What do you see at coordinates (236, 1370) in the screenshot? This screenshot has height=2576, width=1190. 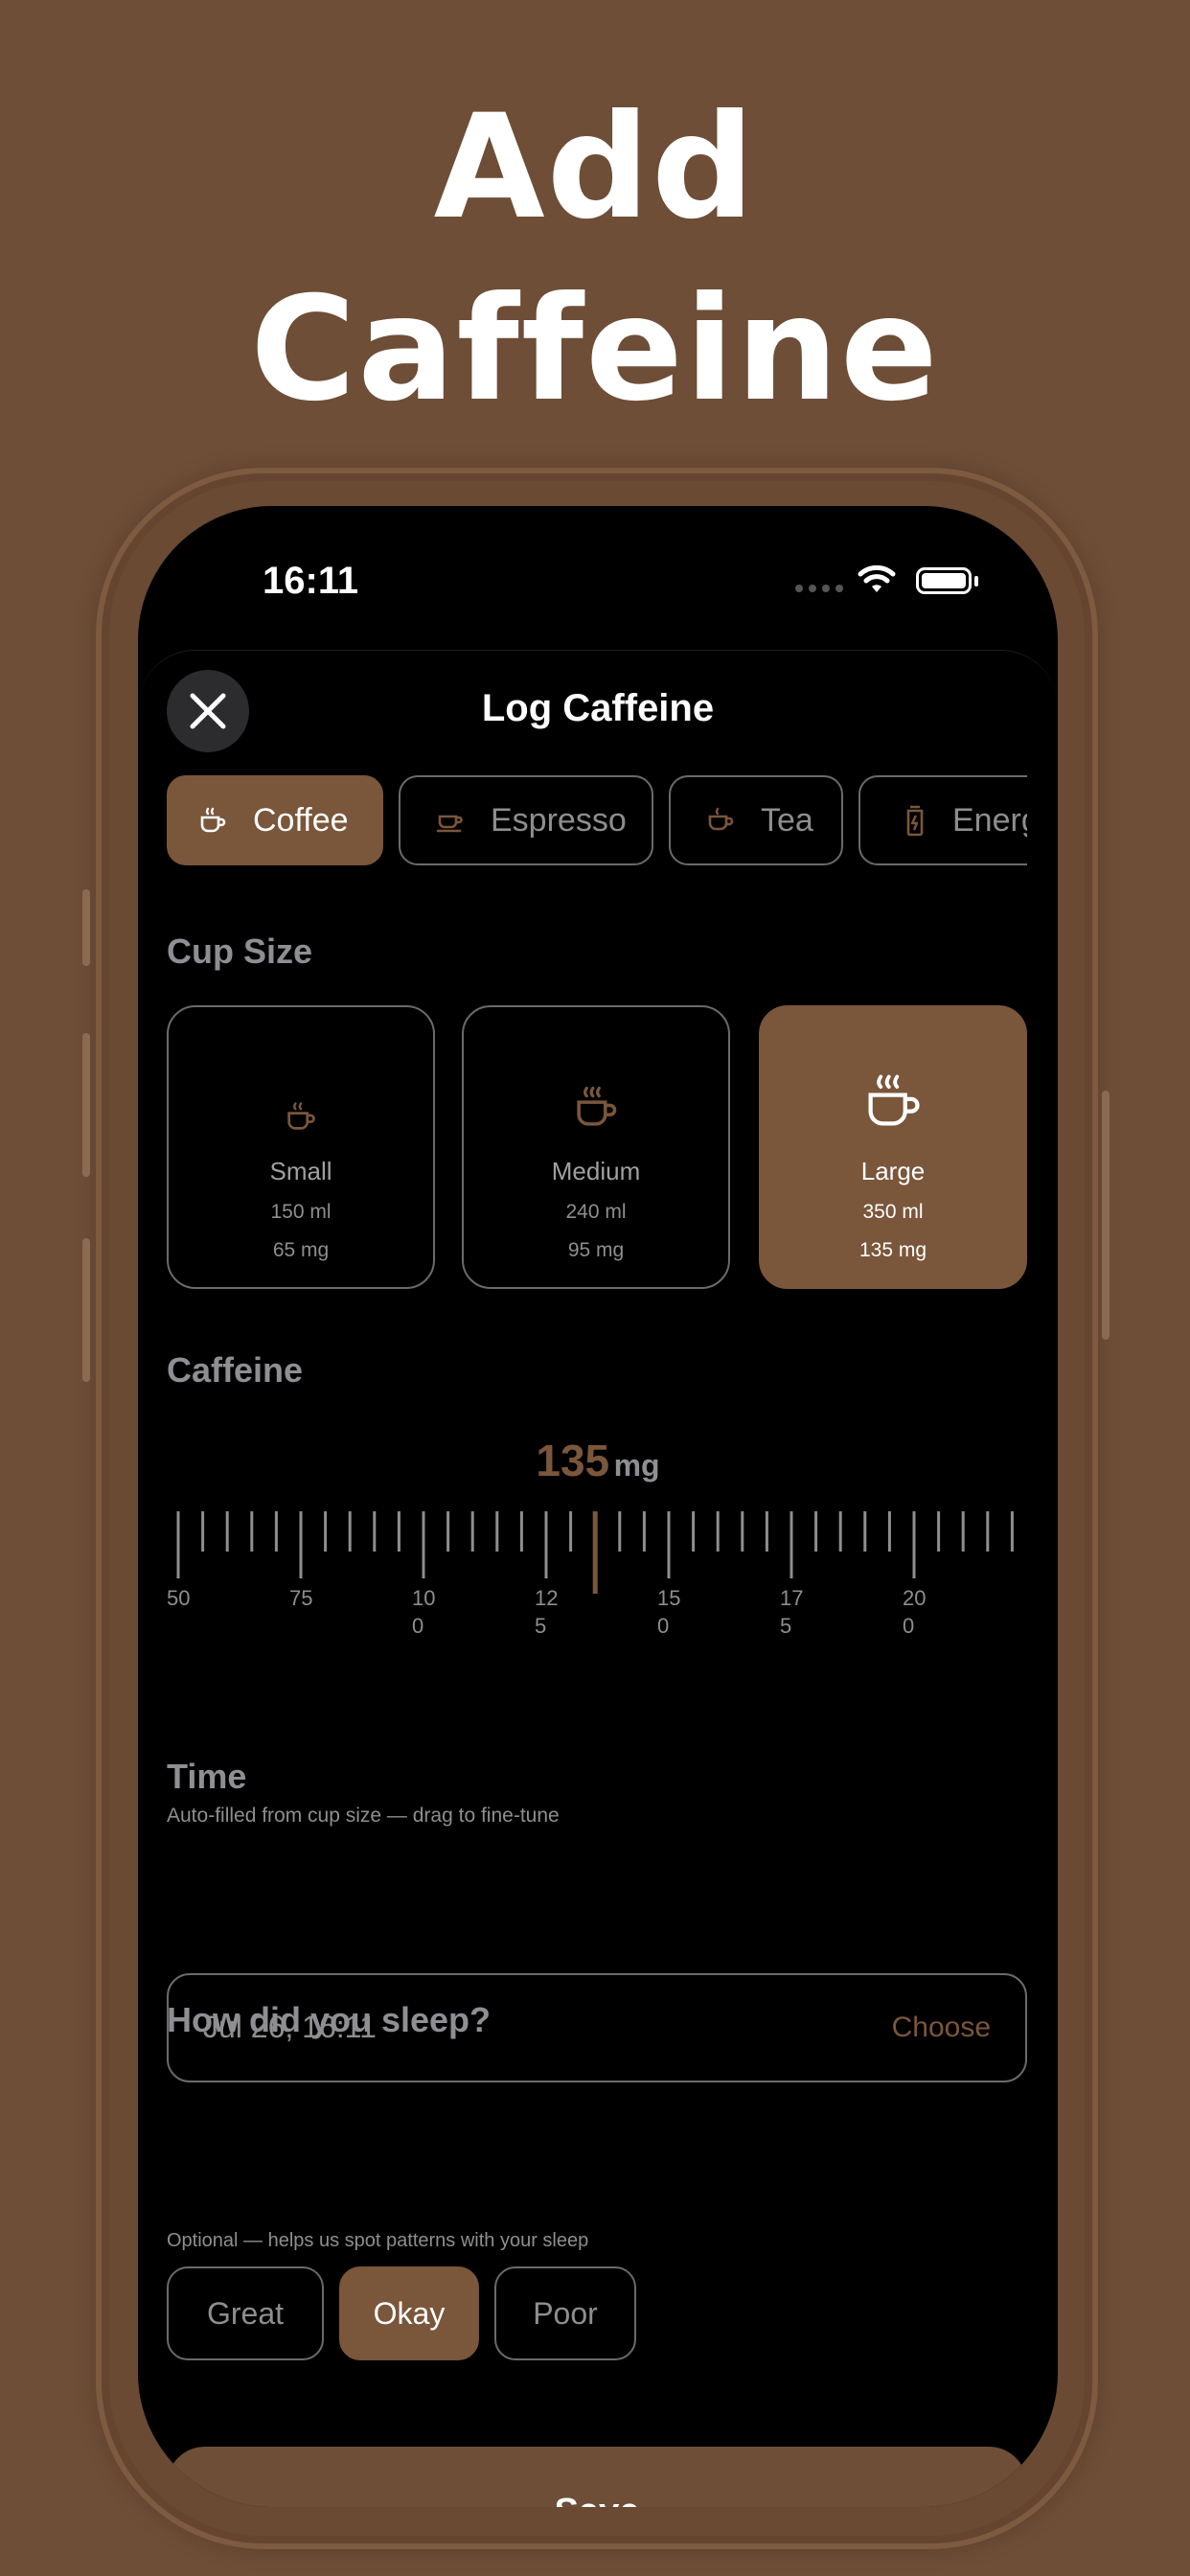 I see `caffeine-label: Caffeine` at bounding box center [236, 1370].